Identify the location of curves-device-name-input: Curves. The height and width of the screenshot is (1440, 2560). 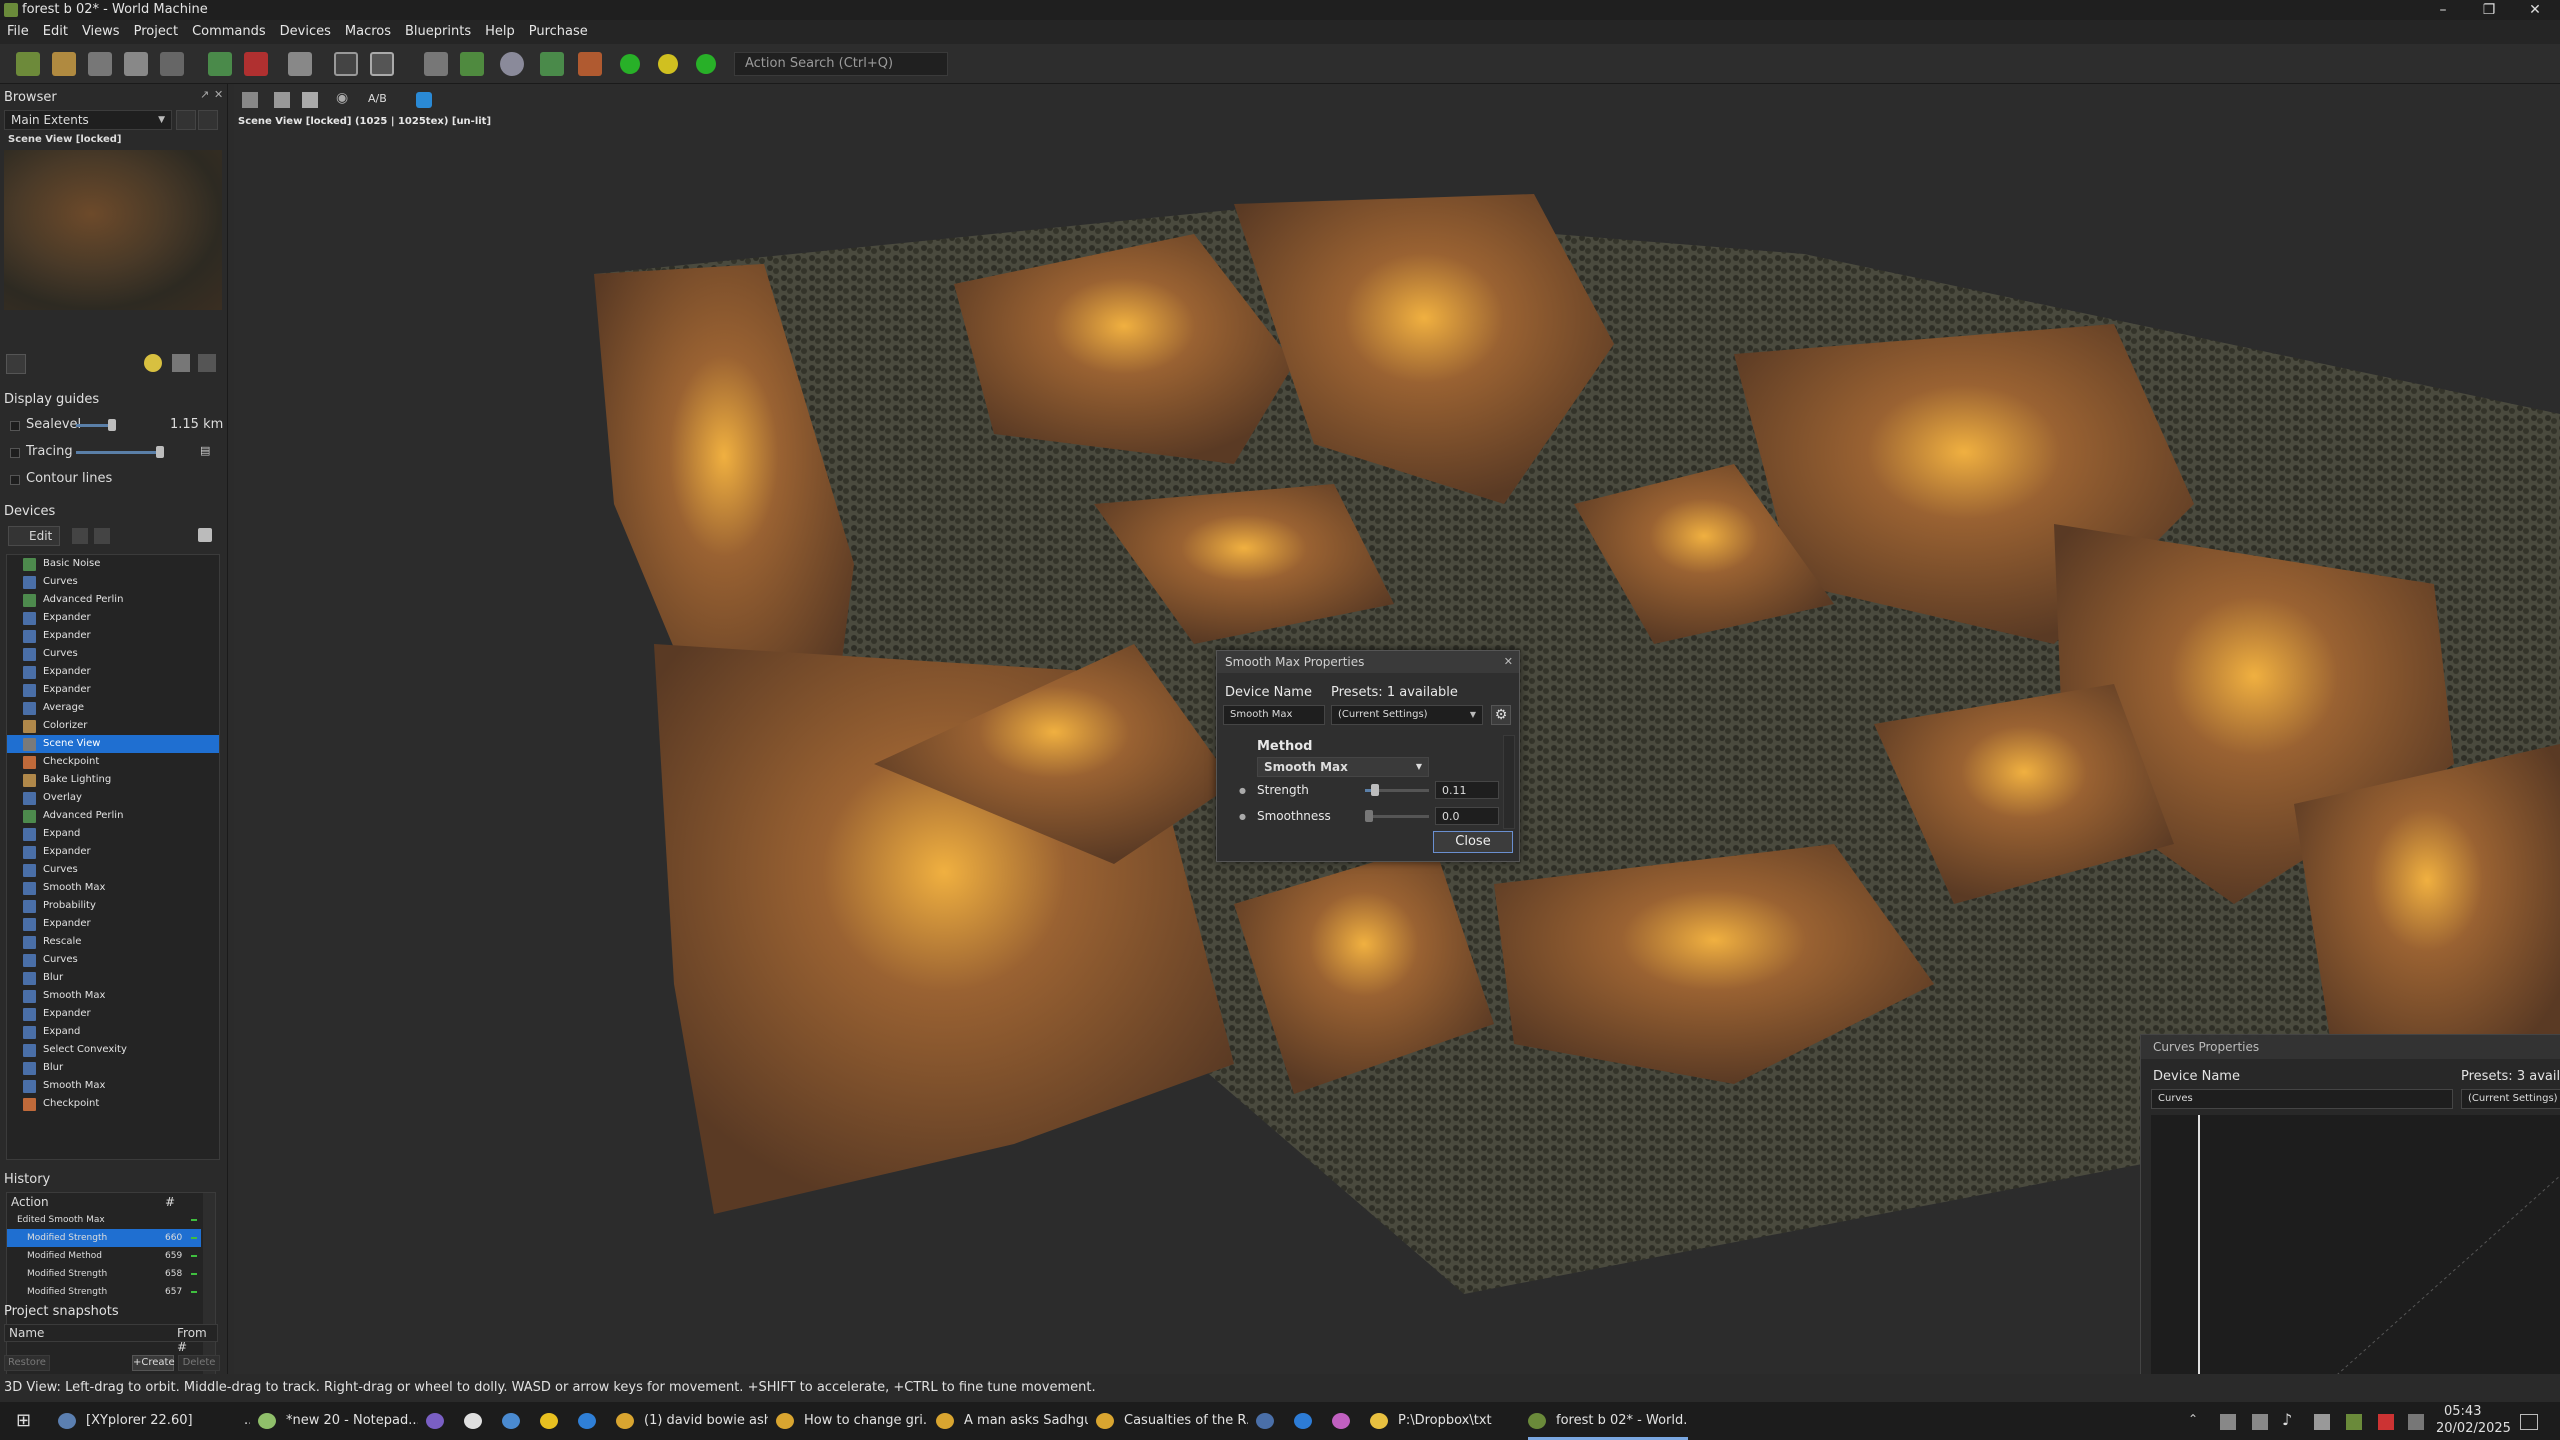
(2302, 1099).